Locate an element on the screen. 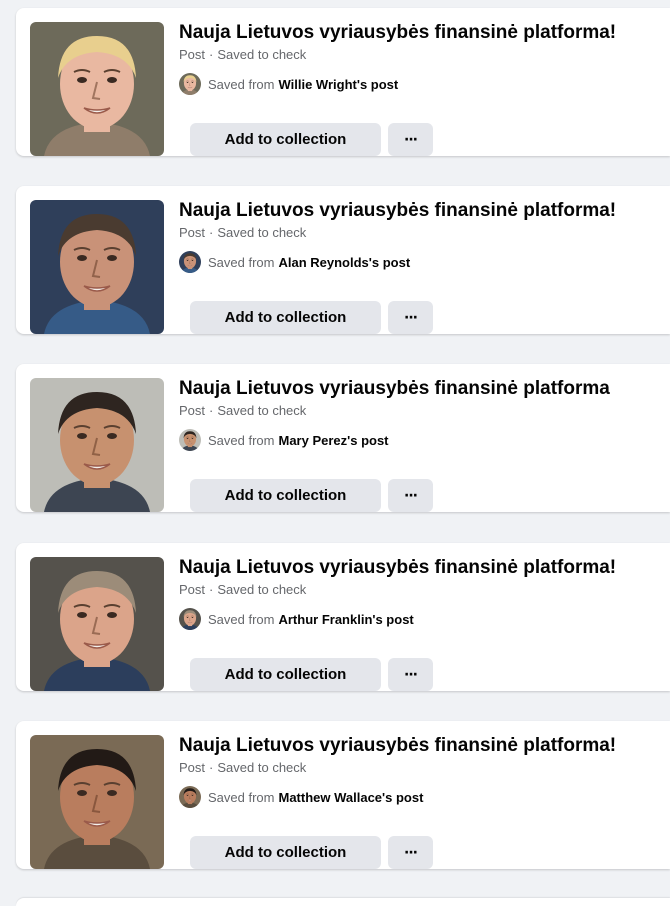 Image resolution: width=670 pixels, height=906 pixels. saved-from-author-link: Arthur Franklin's post is located at coordinates (345, 619).